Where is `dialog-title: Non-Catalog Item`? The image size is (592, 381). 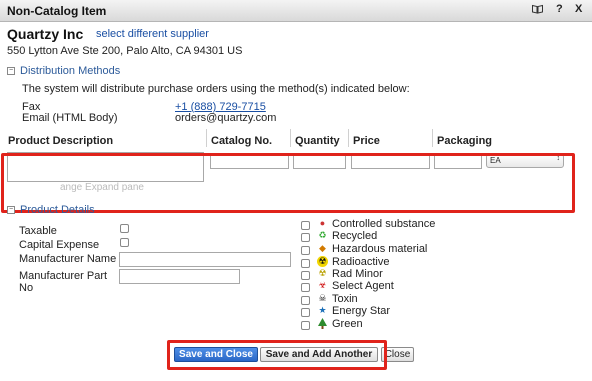 dialog-title: Non-Catalog Item is located at coordinates (57, 11).